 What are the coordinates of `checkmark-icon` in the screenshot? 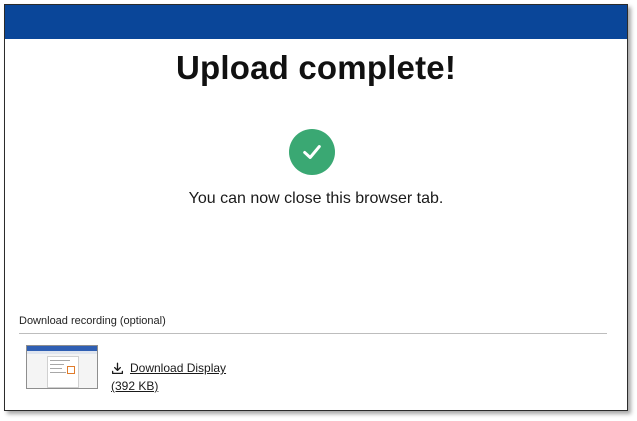 It's located at (312, 152).